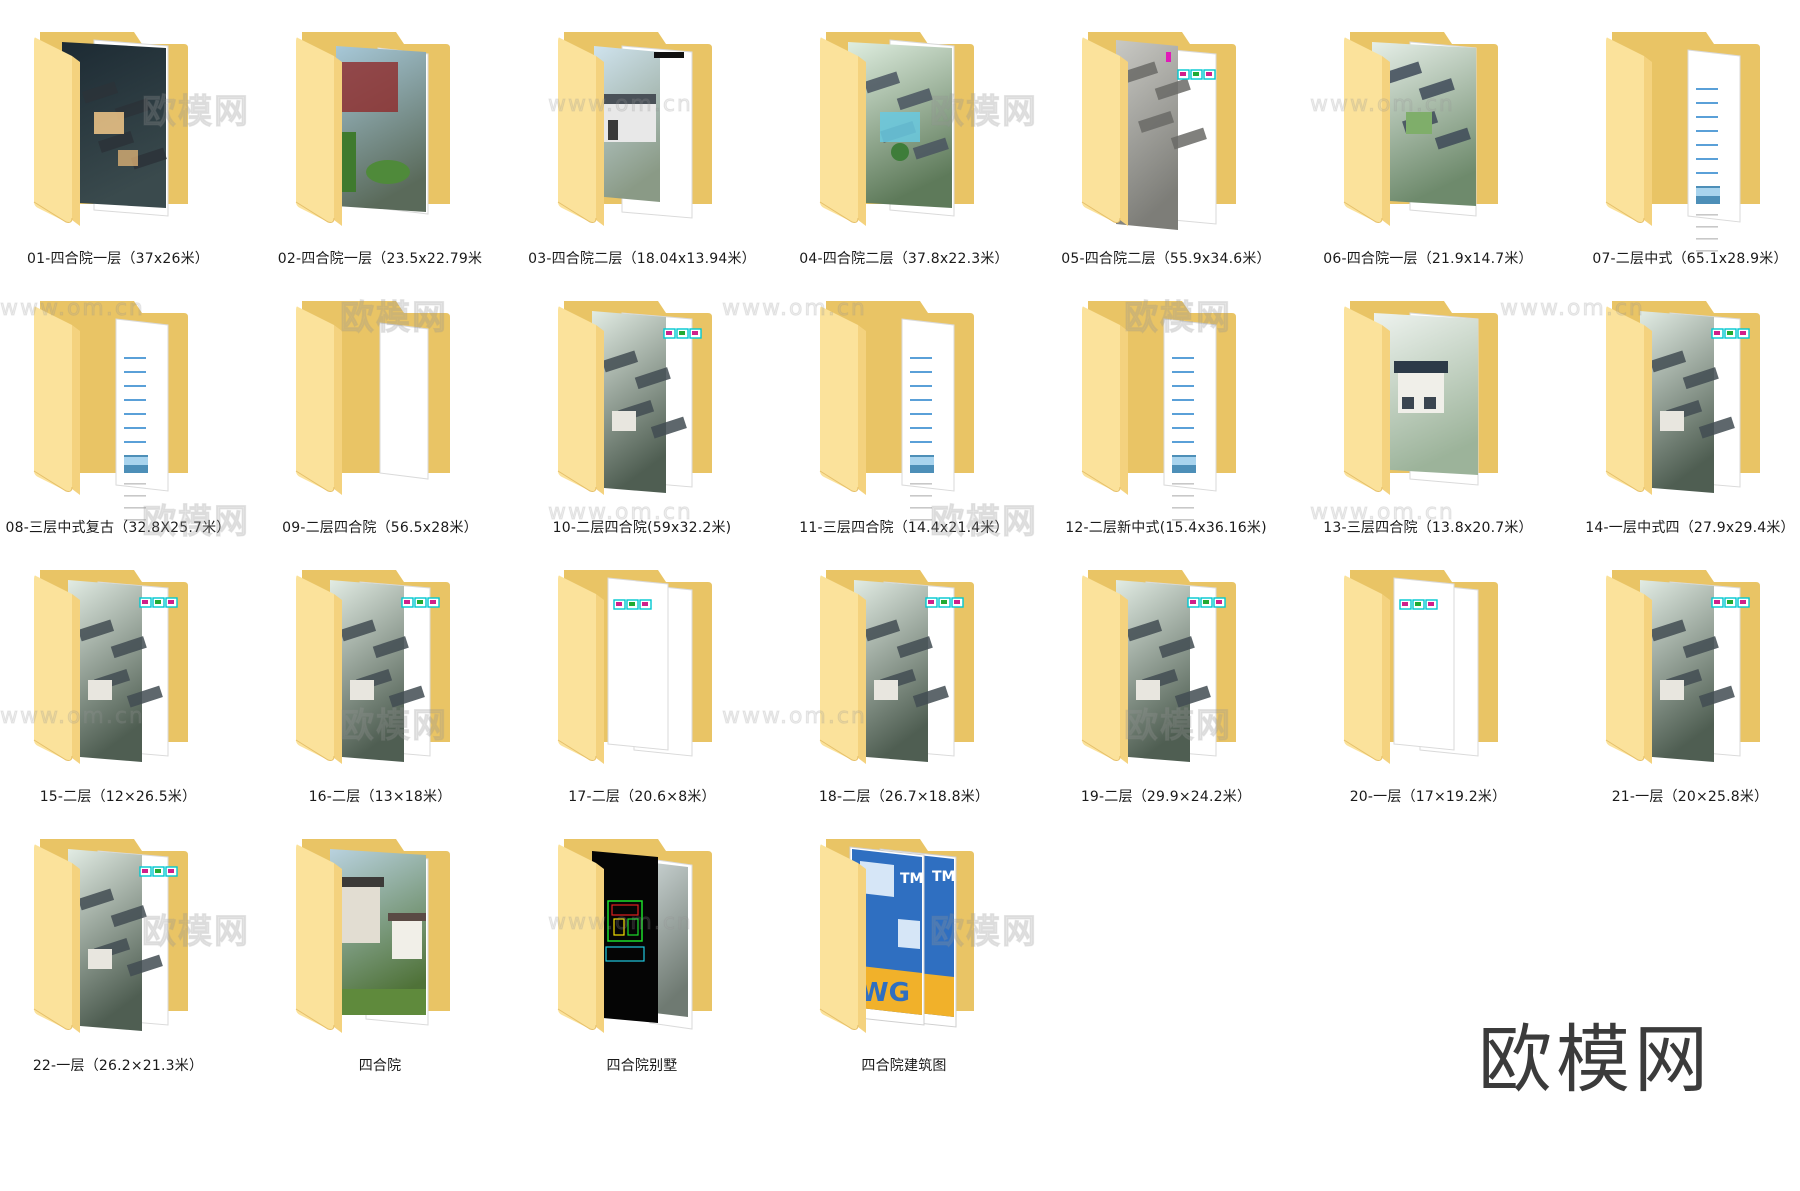 This screenshot has height=1191, width=1800. I want to click on folder-label: 04-四合院二层（37.8x22.3米）, so click(904, 259).